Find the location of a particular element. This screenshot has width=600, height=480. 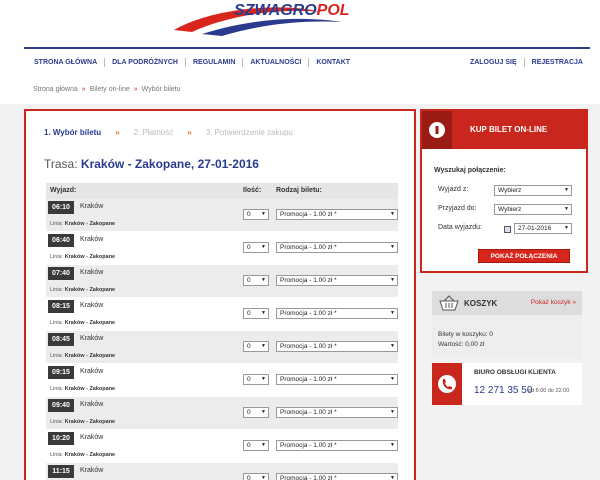

route-title: Trasa: Kraków - Zakopane, 27-01-2016 is located at coordinates (151, 164).